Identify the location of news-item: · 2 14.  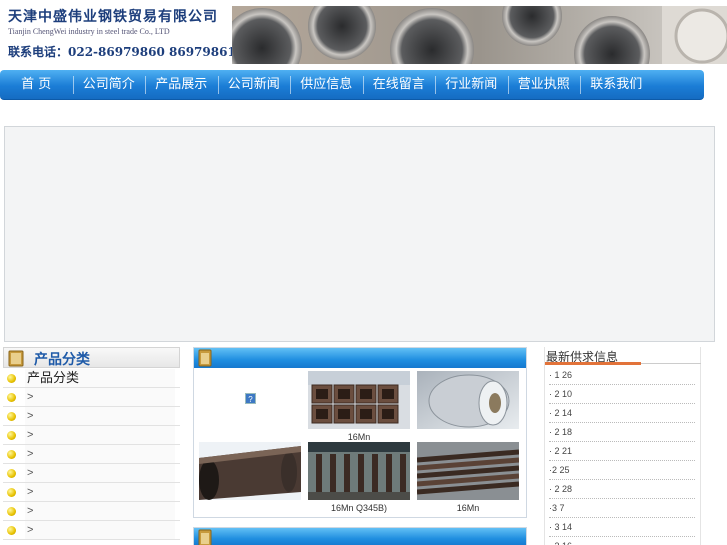
(622, 413).